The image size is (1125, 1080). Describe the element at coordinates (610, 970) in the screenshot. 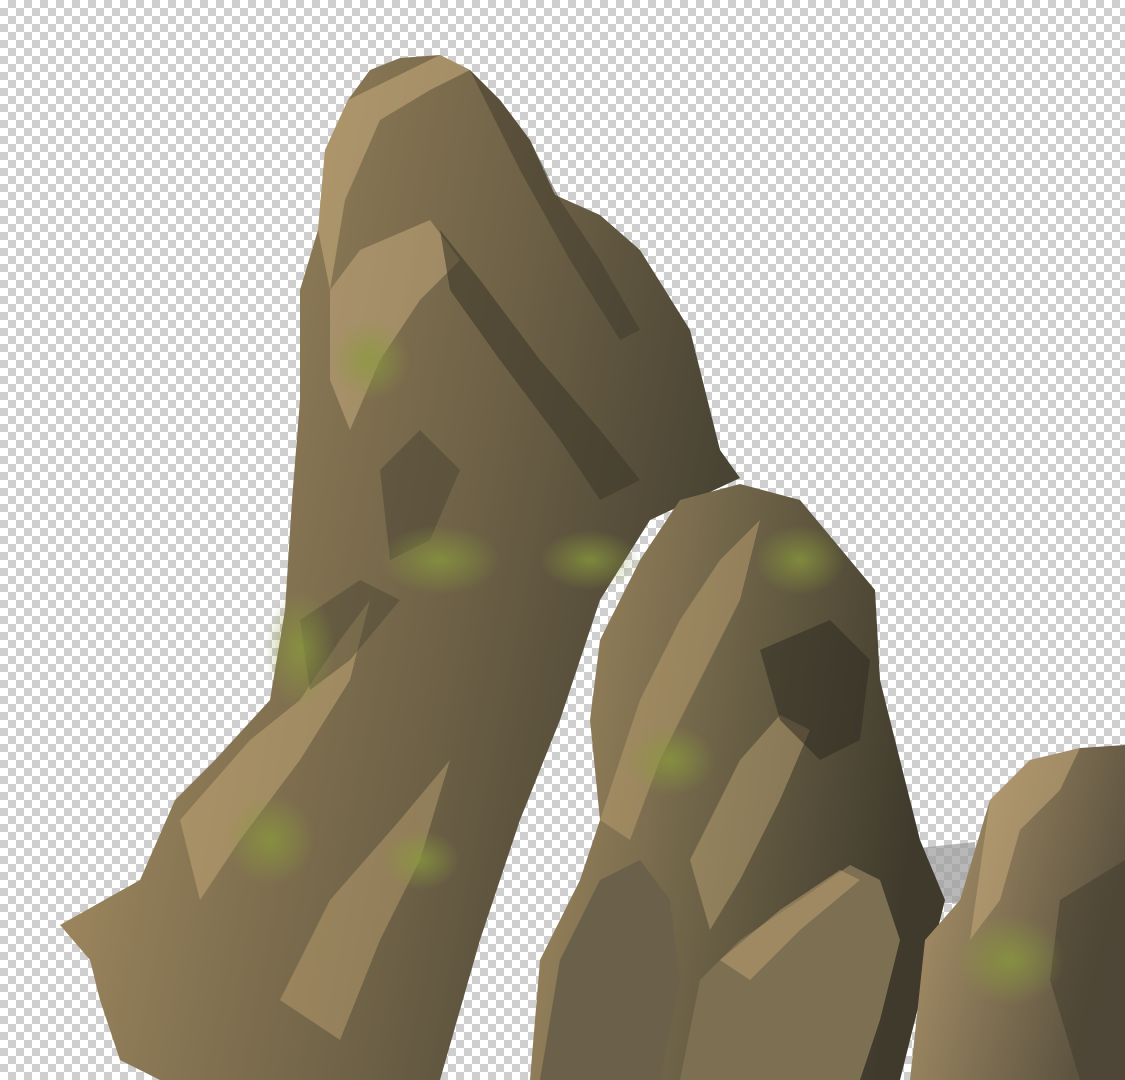

I see `lower-boulder` at that location.